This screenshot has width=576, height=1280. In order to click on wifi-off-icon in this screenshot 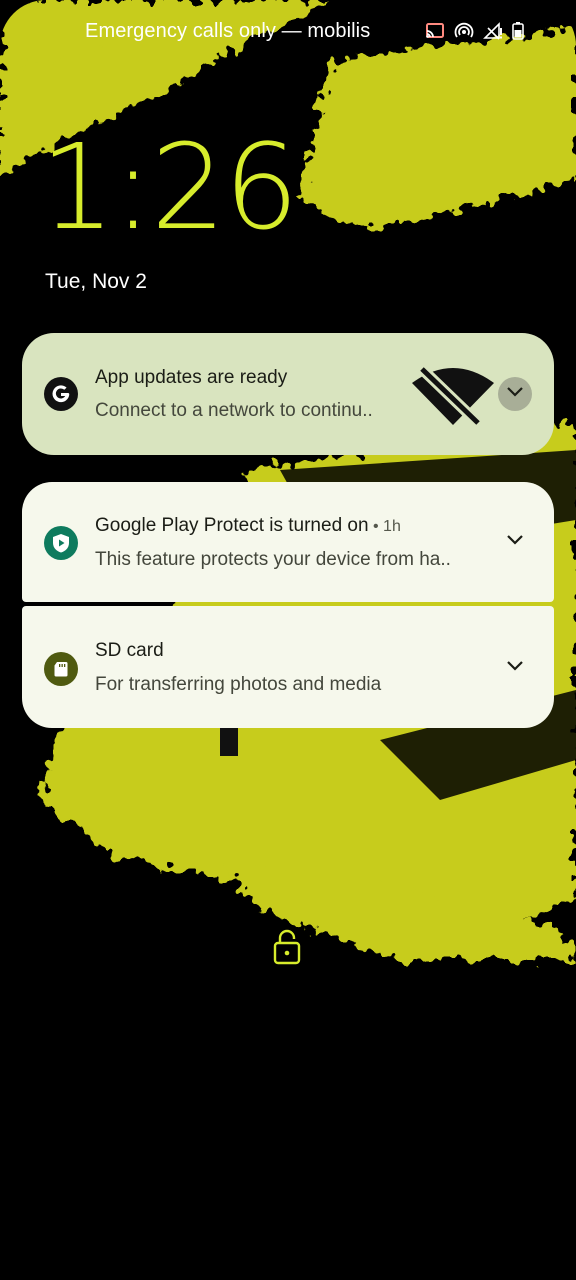, I will do `click(453, 398)`.